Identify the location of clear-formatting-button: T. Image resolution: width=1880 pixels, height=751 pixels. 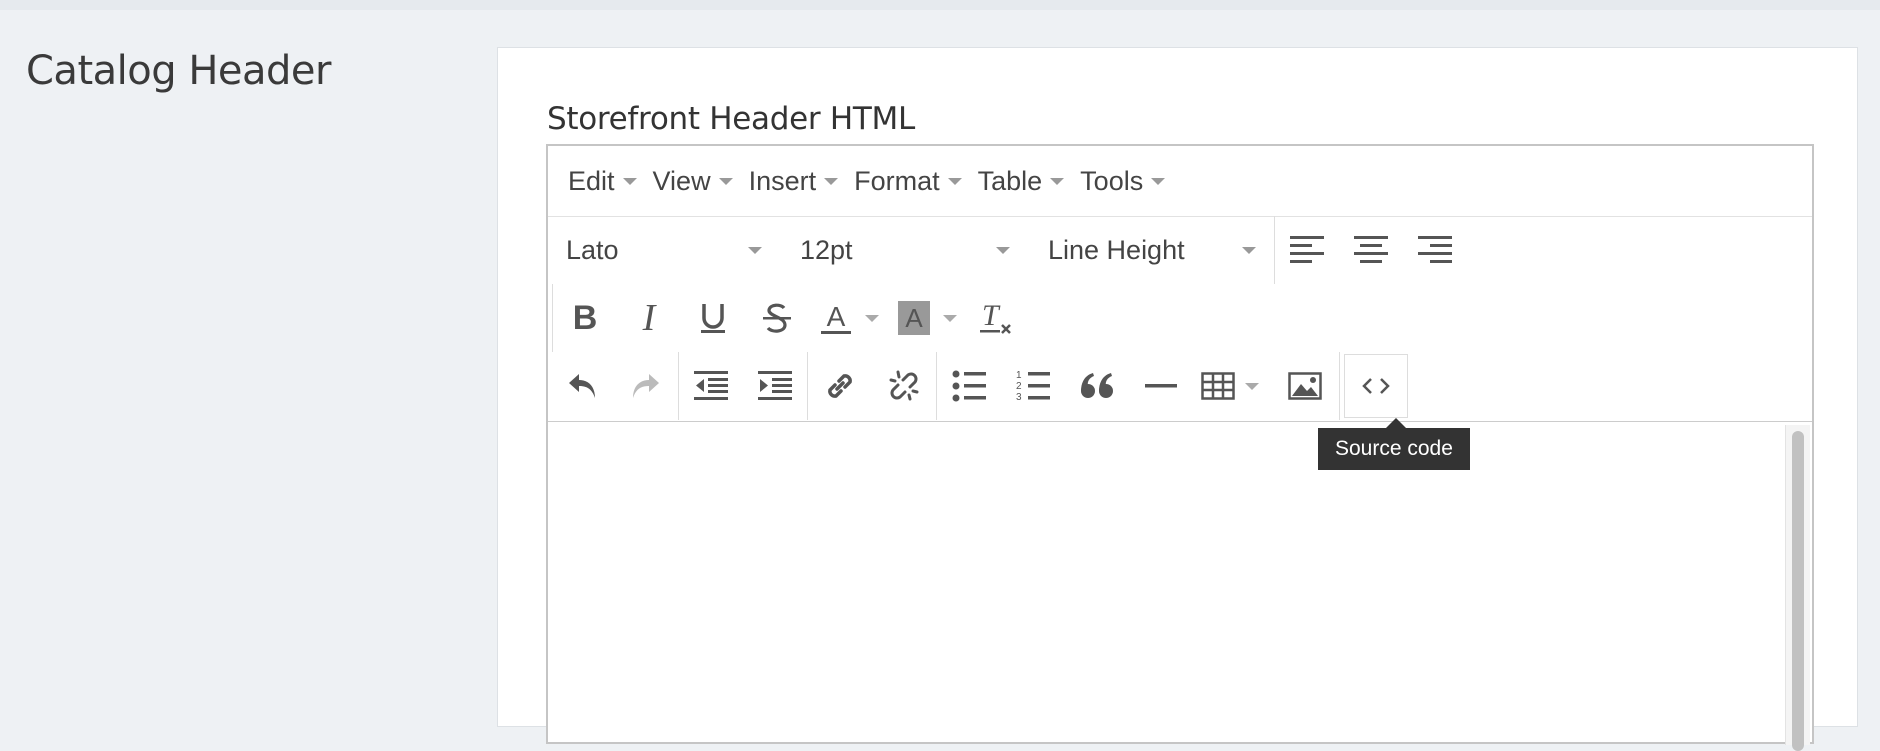
(997, 318).